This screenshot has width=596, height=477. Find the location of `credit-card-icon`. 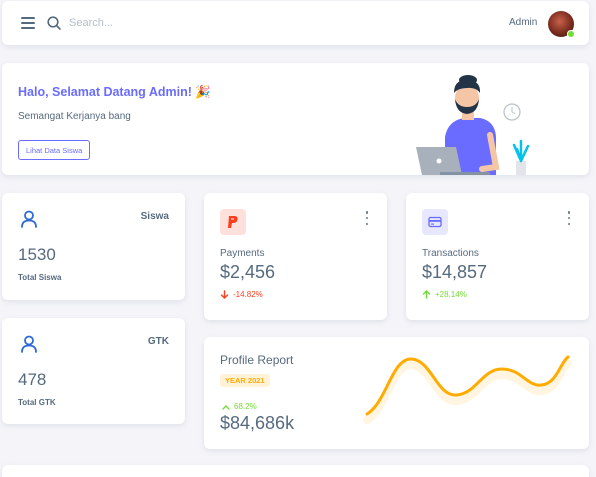

credit-card-icon is located at coordinates (435, 222).